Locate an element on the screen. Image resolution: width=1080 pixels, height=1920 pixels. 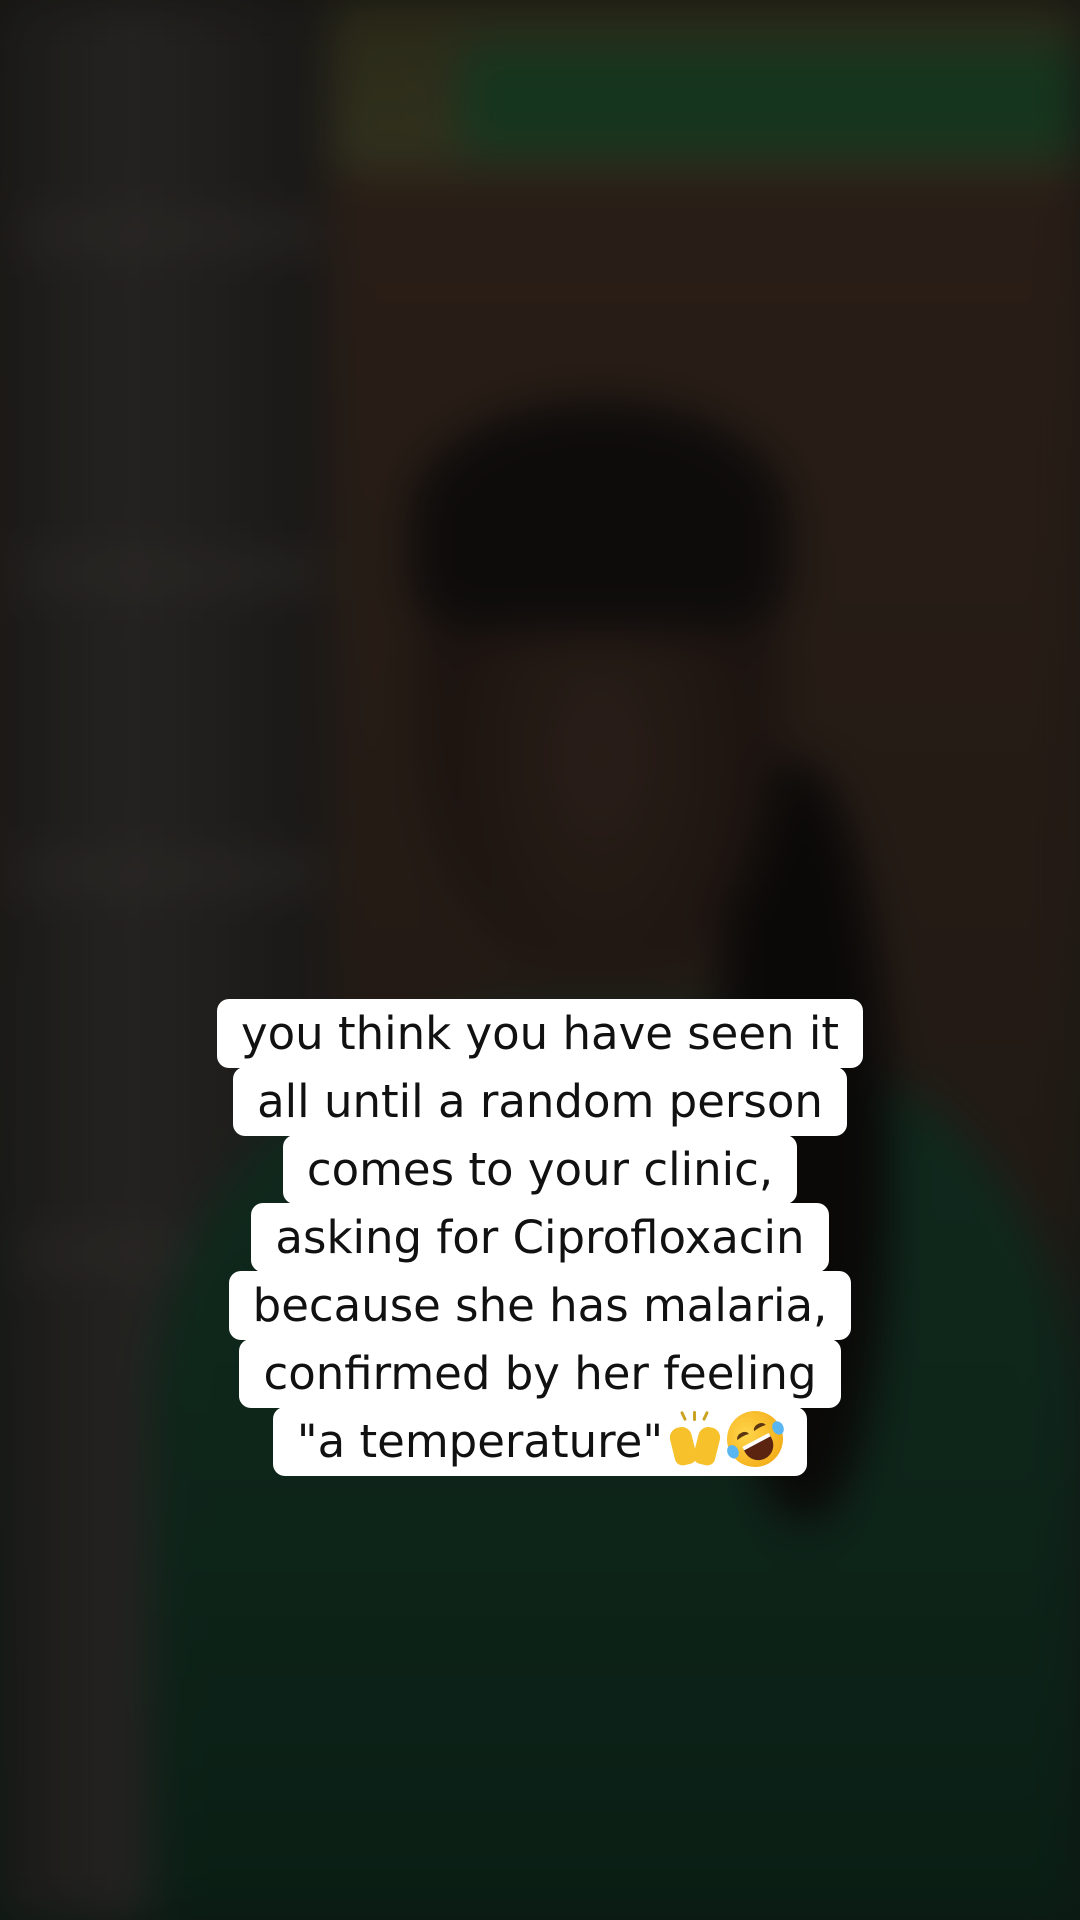
raised-hands-icon is located at coordinates (695, 1439).